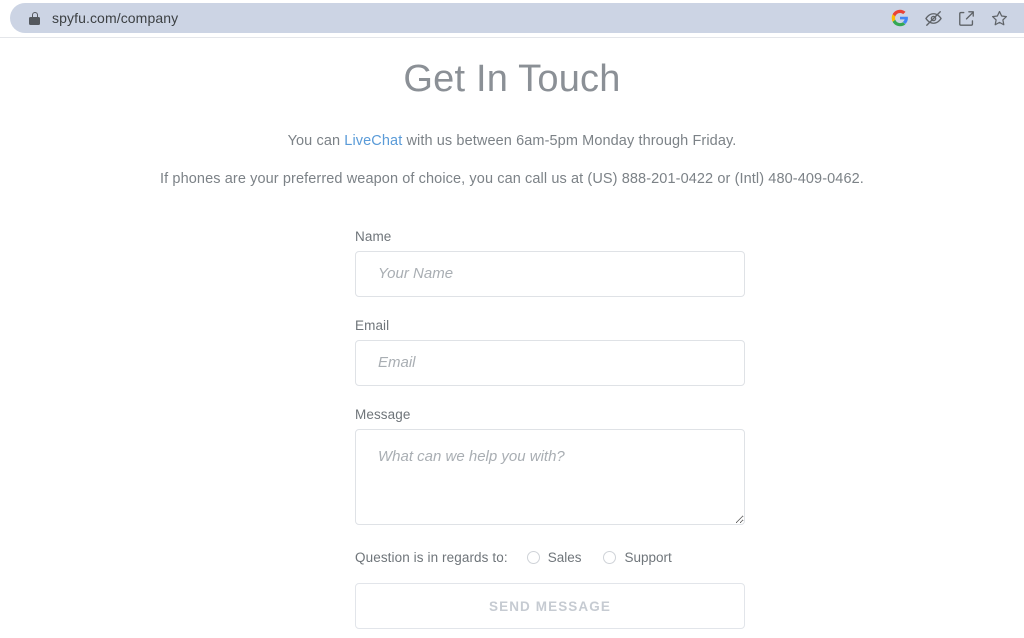 The height and width of the screenshot is (638, 1024). I want to click on message-textarea, so click(550, 477).